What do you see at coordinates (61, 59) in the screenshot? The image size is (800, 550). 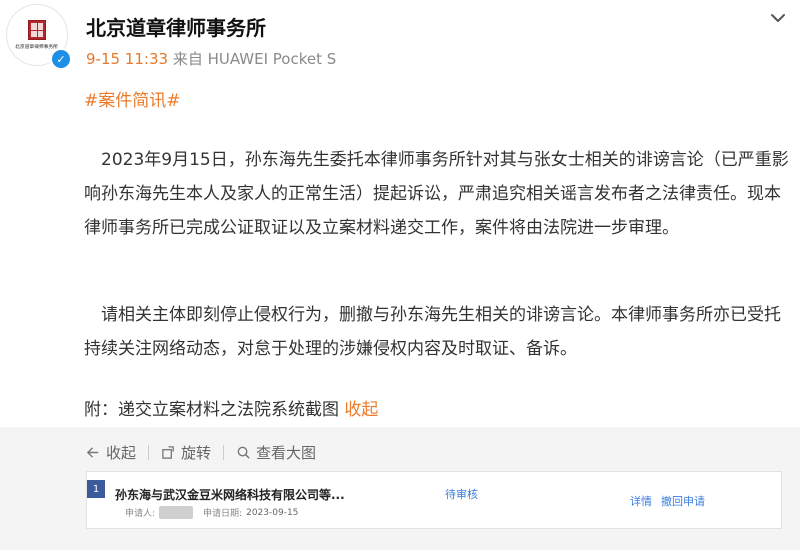 I see `verified-badge-icon: ✓` at bounding box center [61, 59].